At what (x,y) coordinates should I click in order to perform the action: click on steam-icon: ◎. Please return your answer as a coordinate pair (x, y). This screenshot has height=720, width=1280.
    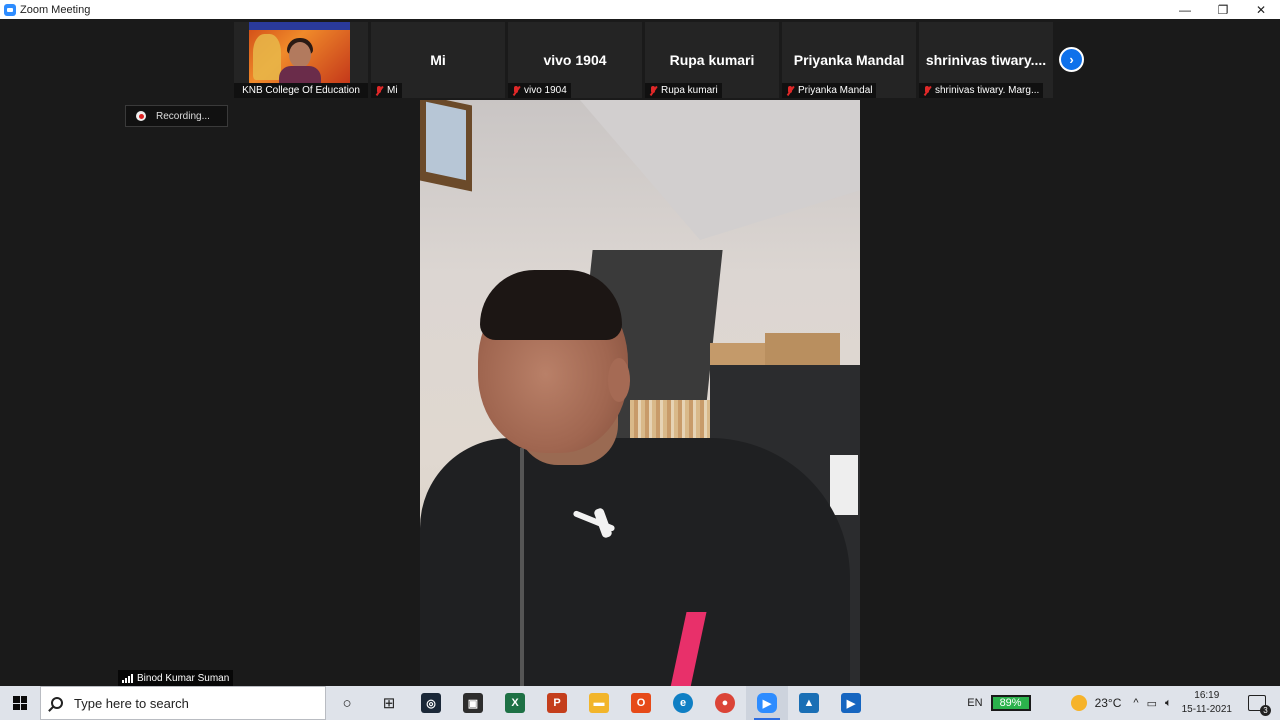
    Looking at the image, I should click on (431, 703).